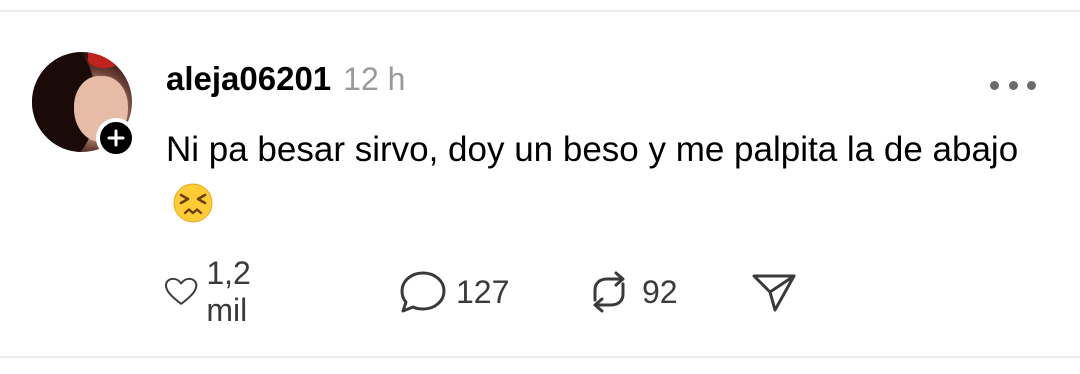 The image size is (1080, 374). What do you see at coordinates (631, 292) in the screenshot?
I see `repost-button: 92` at bounding box center [631, 292].